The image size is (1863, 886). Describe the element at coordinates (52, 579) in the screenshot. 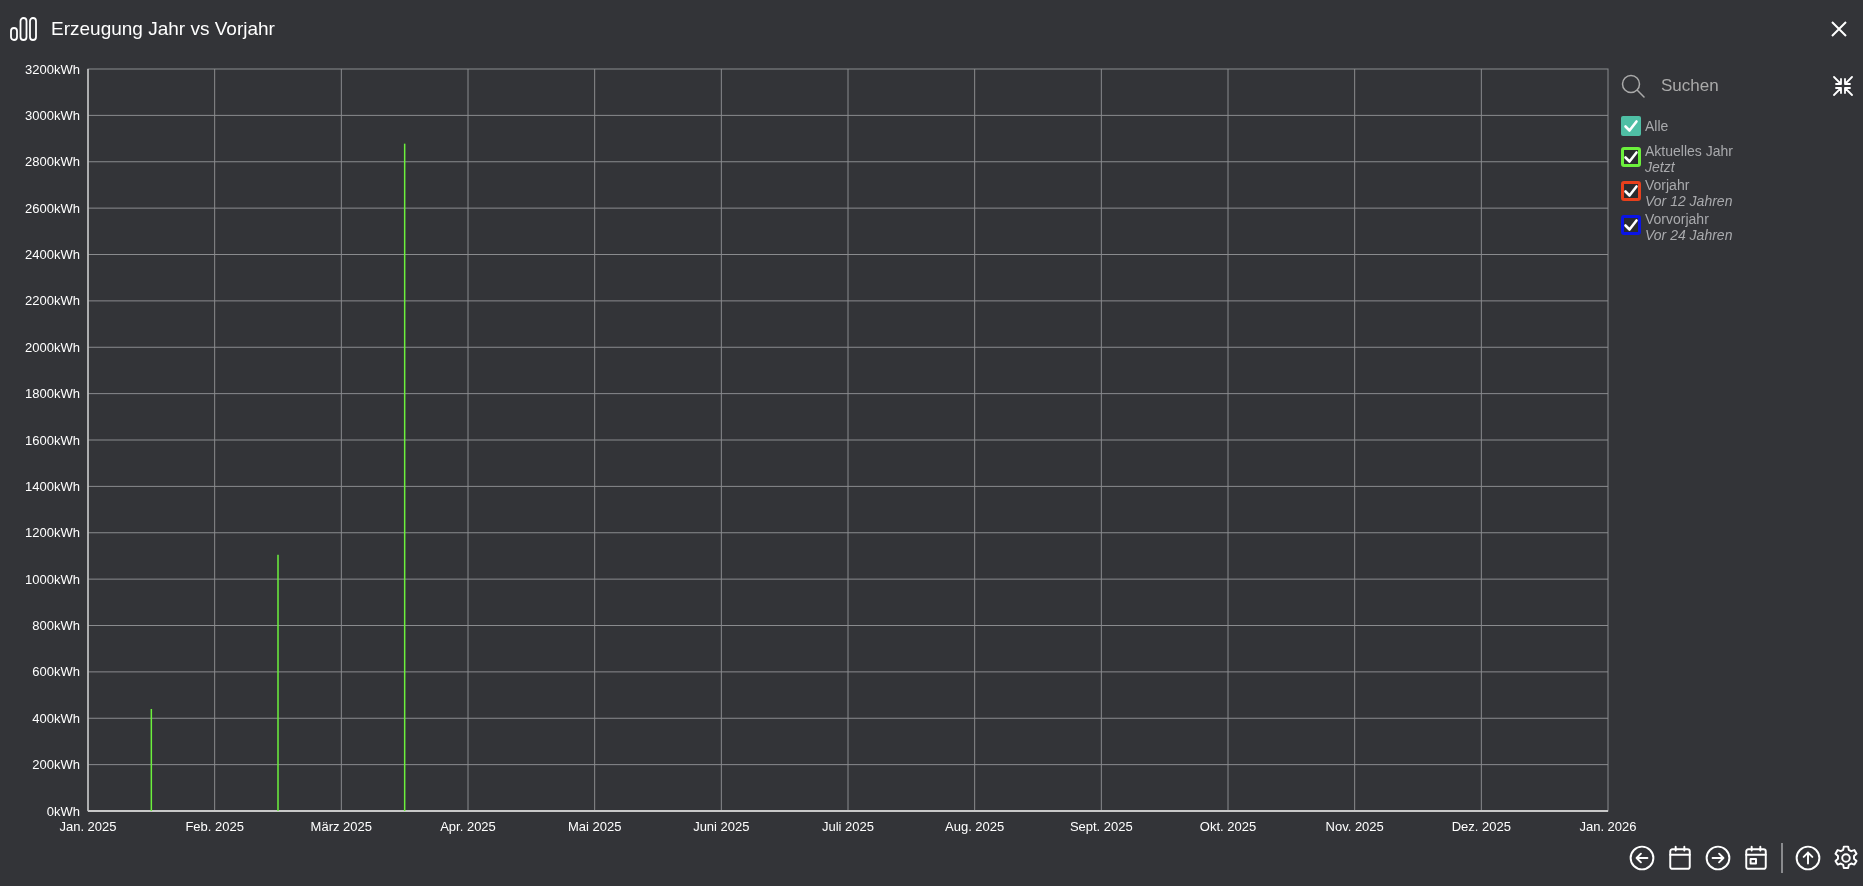

I see `y-axis-label: 1000kWh` at that location.